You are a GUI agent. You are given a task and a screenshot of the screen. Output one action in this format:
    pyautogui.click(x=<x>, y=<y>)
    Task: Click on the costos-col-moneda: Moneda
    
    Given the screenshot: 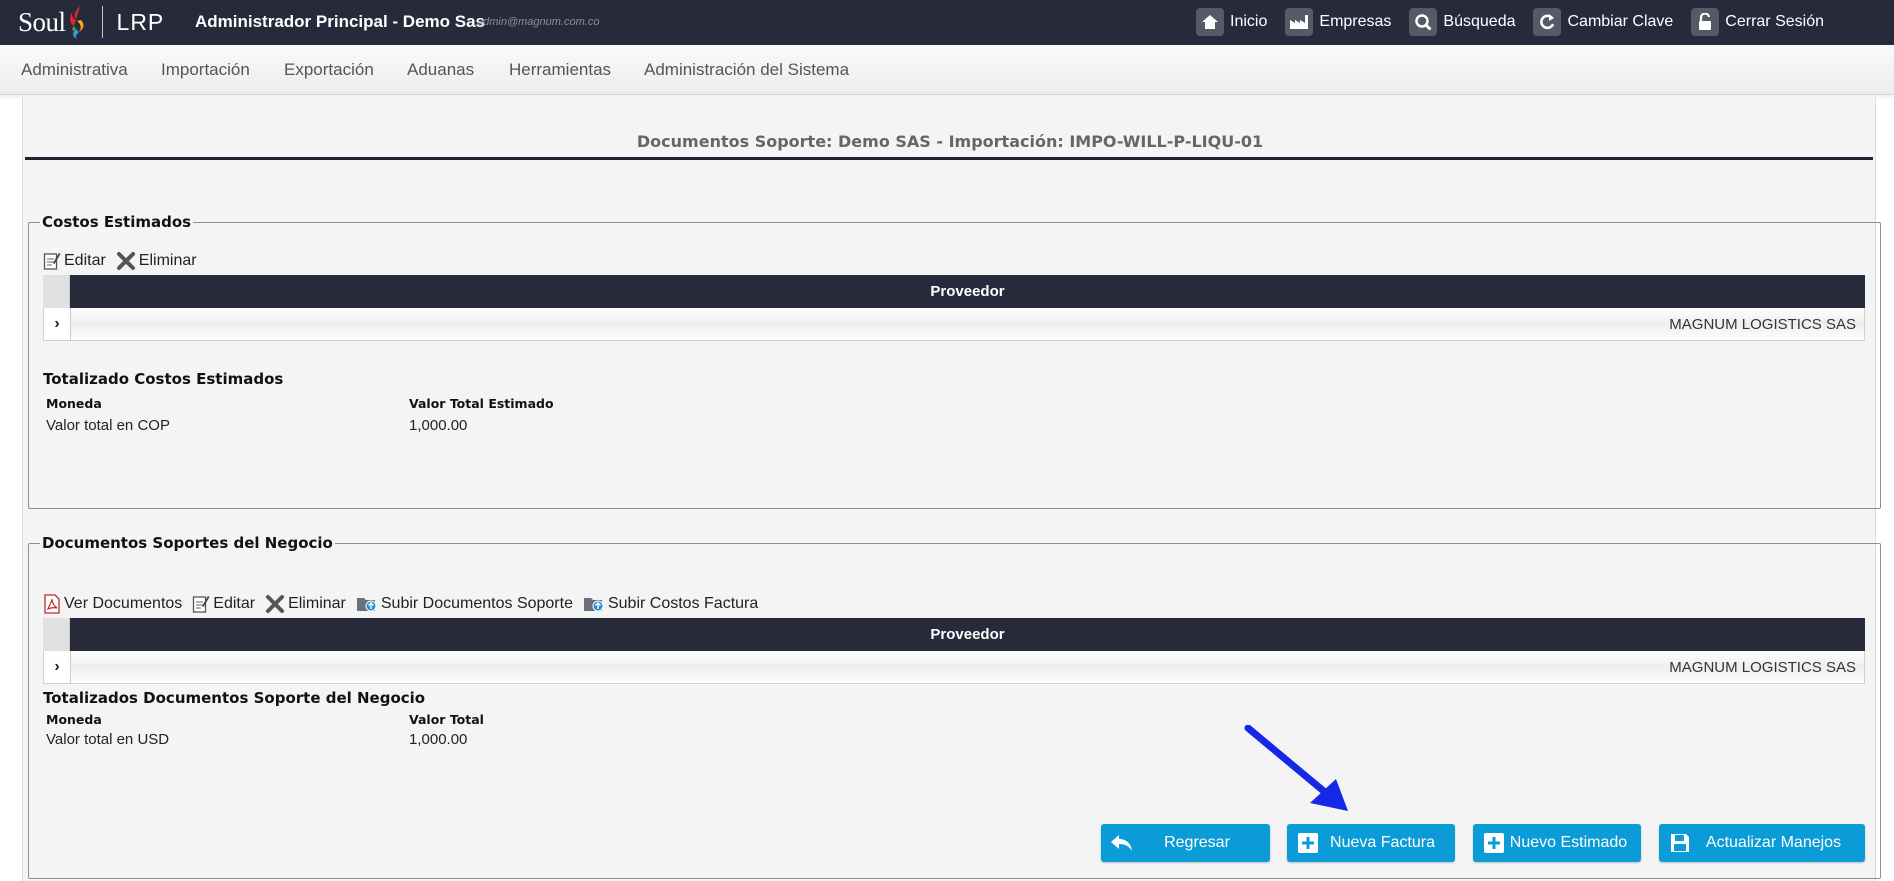 What is the action you would take?
    pyautogui.click(x=74, y=403)
    